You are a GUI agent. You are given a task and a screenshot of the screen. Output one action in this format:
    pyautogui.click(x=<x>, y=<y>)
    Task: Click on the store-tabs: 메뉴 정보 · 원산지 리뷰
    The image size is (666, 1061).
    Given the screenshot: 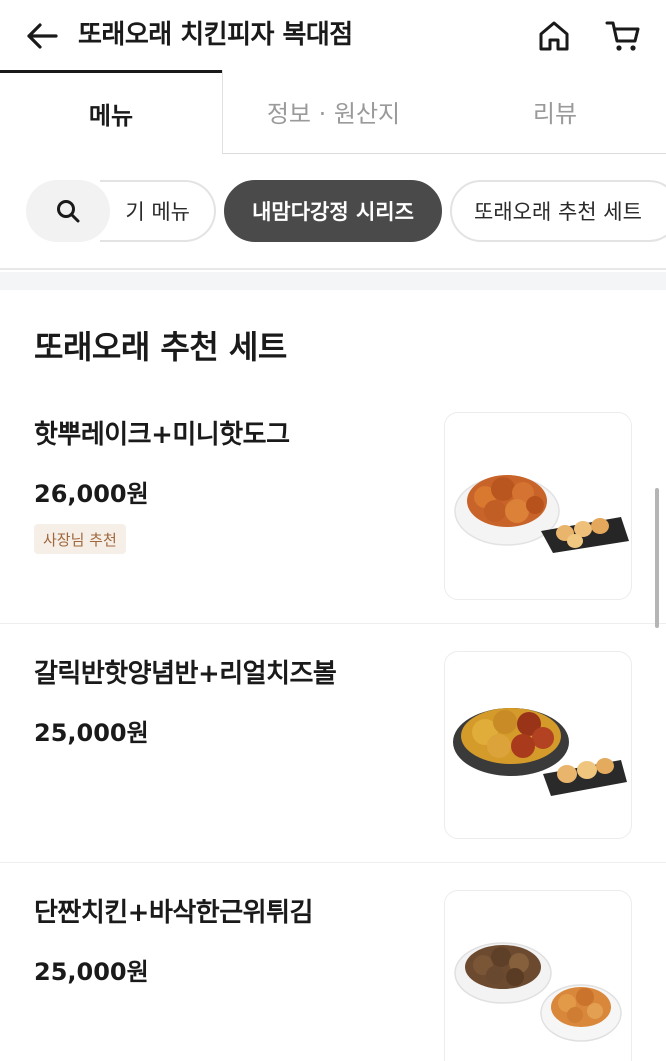 What is the action you would take?
    pyautogui.click(x=333, y=112)
    